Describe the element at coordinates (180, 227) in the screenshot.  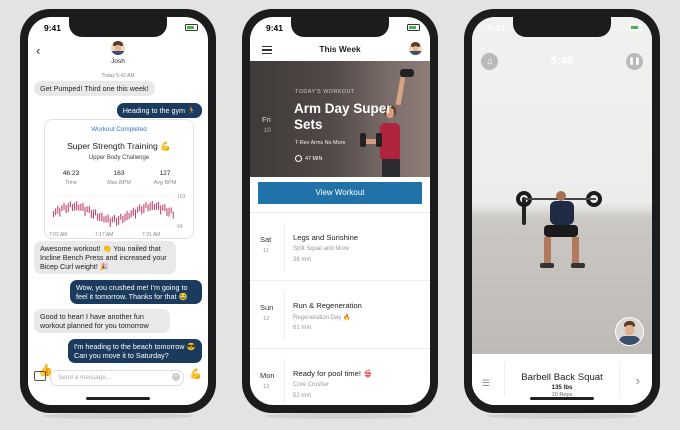
I see `y-tick-min: 94` at that location.